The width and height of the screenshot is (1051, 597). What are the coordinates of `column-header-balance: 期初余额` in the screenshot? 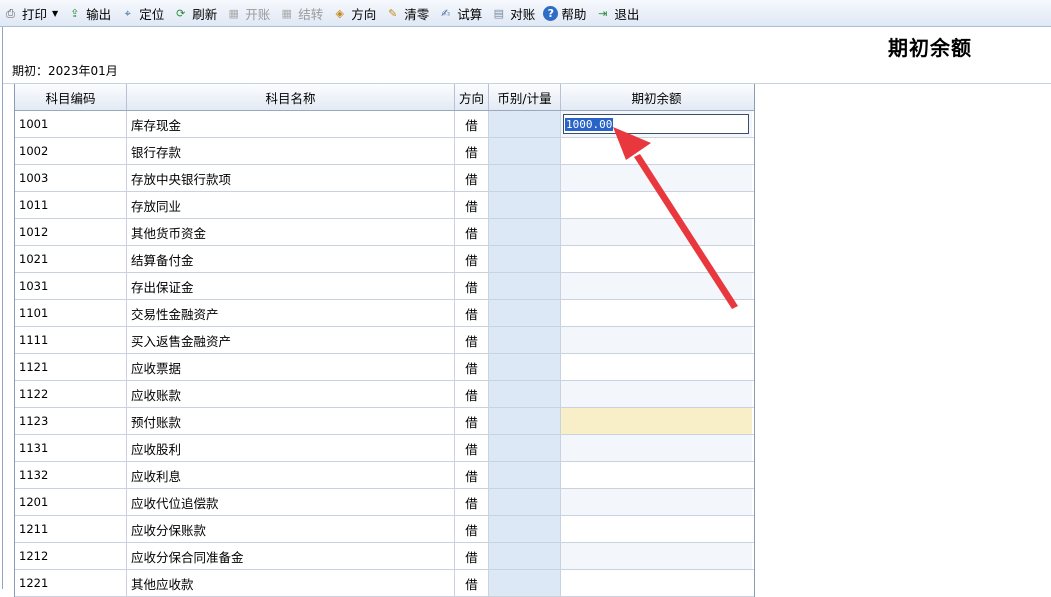 It's located at (656, 97).